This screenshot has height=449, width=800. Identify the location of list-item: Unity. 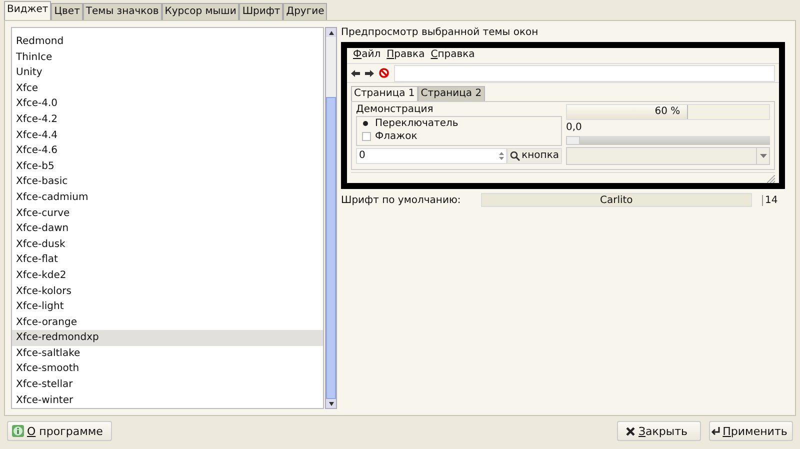
(167, 73).